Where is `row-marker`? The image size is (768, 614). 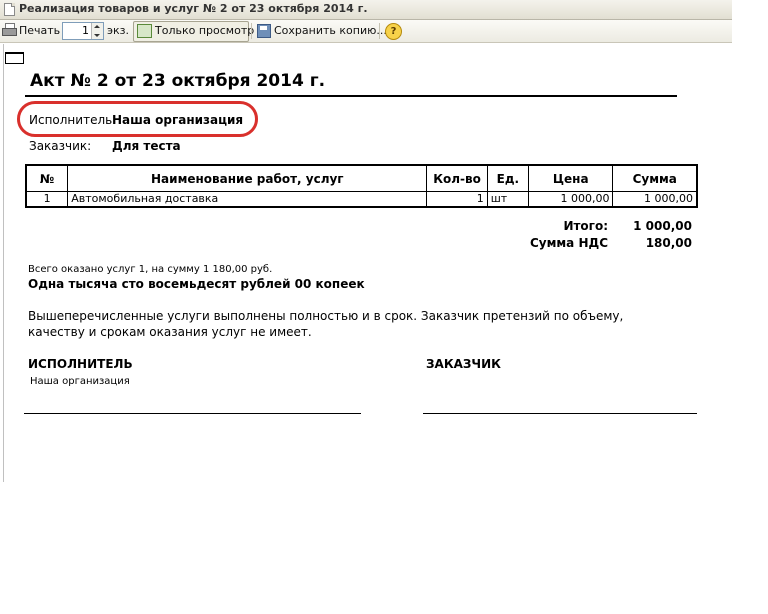
row-marker is located at coordinates (14, 58).